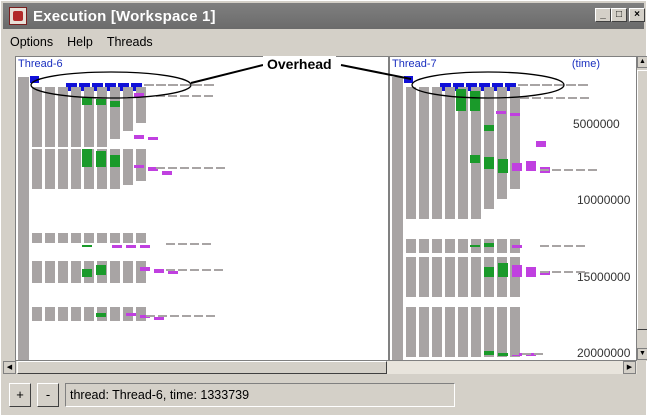 The height and width of the screenshot is (416, 647). What do you see at coordinates (324, 16) in the screenshot?
I see `title-bar: Execution [Workspace 1] _ □ ×` at bounding box center [324, 16].